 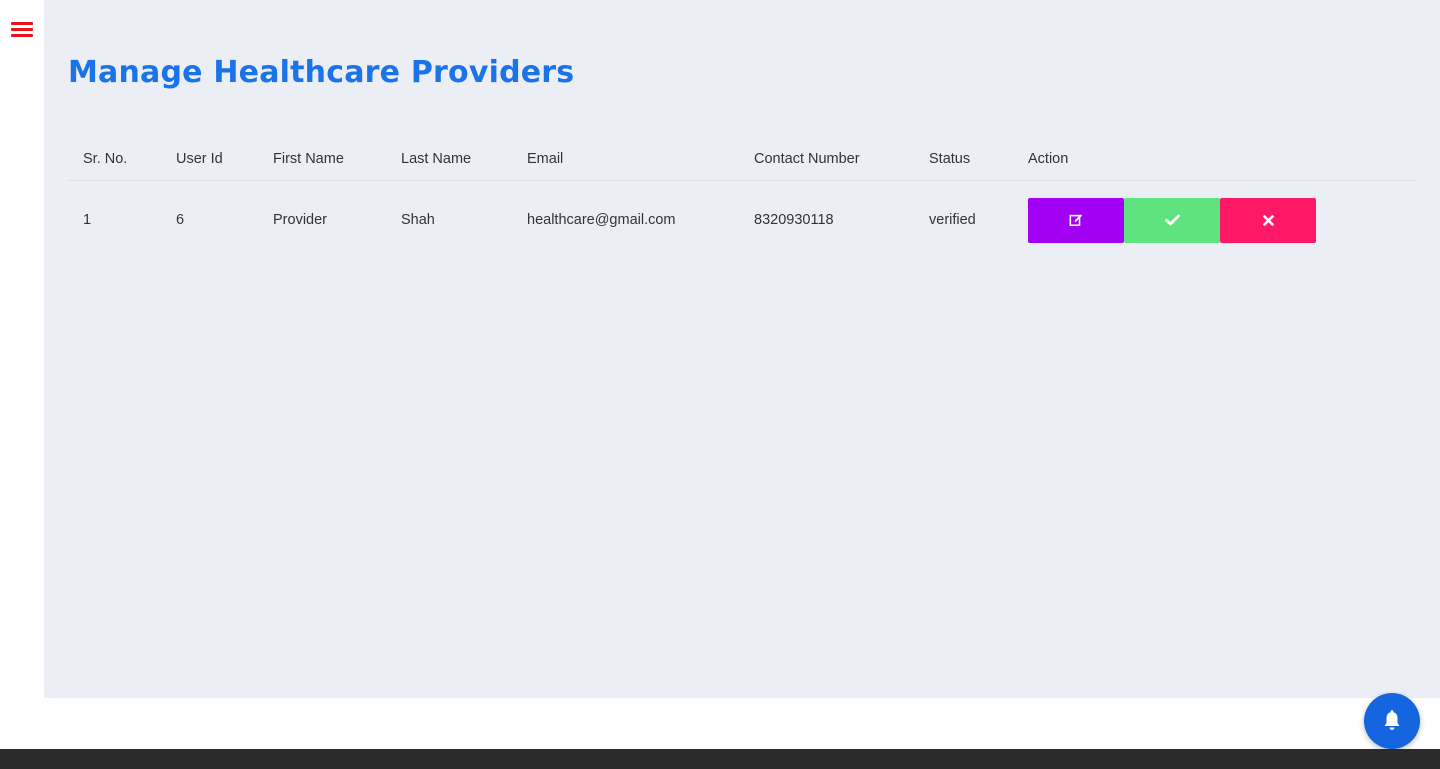 I want to click on bell-icon, so click(x=1392, y=720).